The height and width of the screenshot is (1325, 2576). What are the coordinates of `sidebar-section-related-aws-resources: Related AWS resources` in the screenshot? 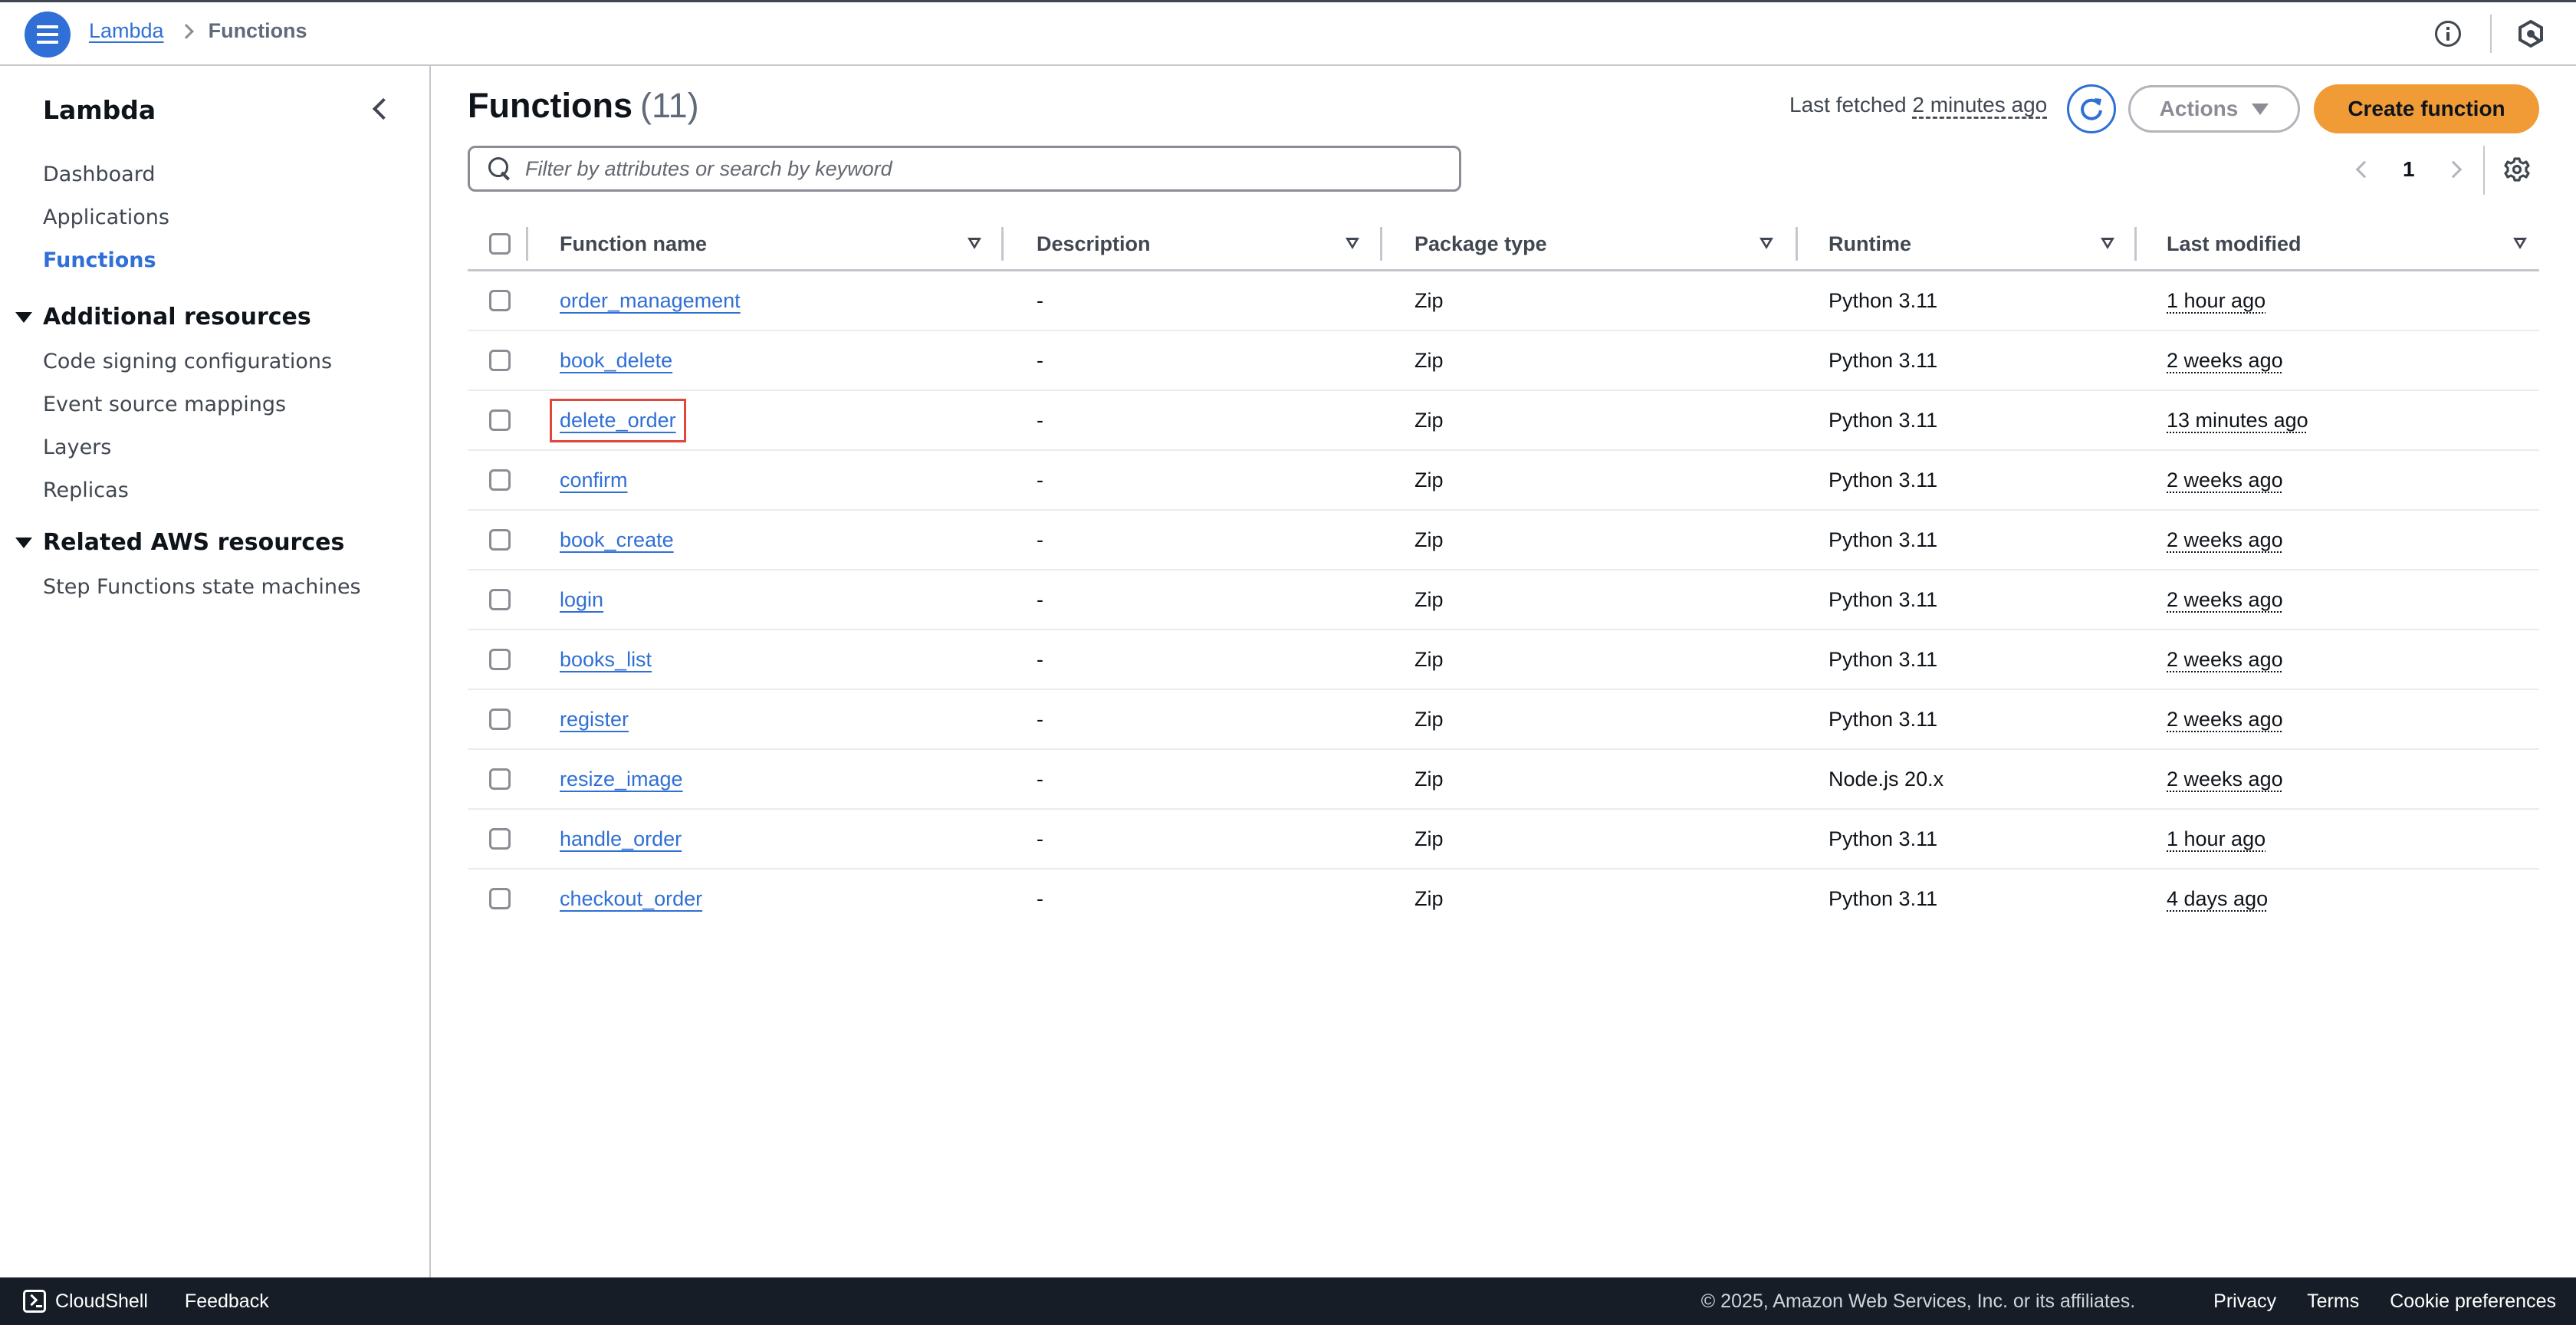 It's located at (179, 542).